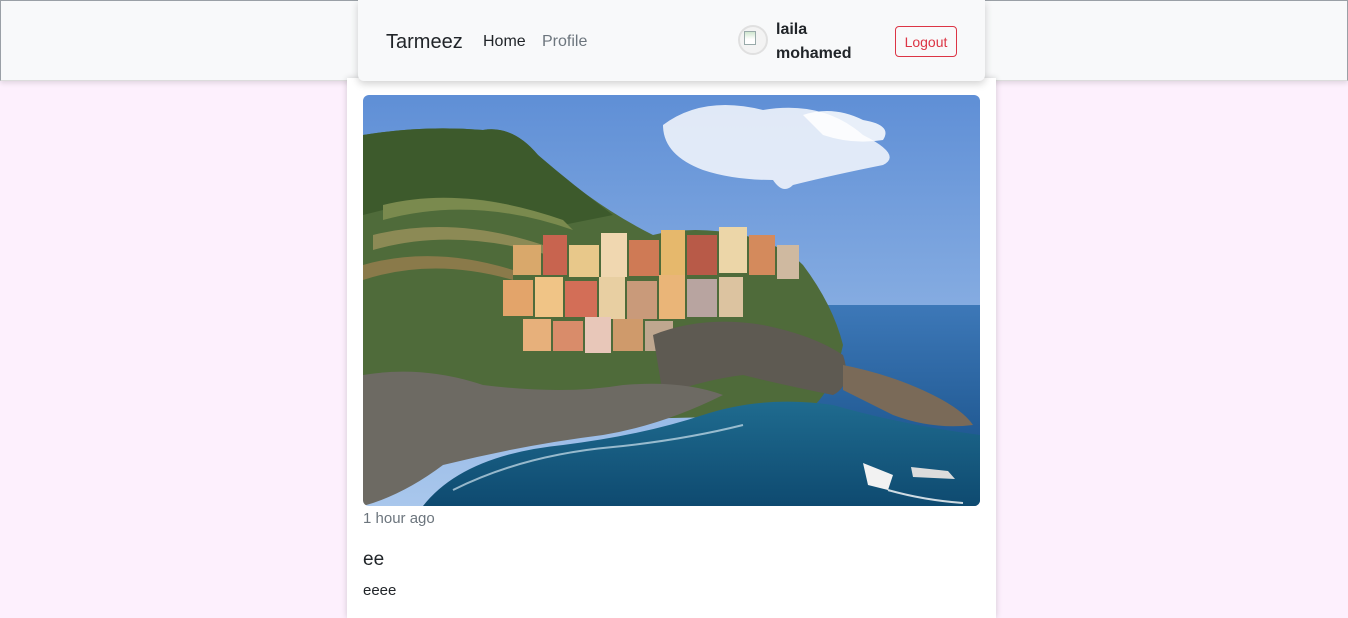 This screenshot has width=1348, height=618. Describe the element at coordinates (424, 42) in the screenshot. I see `brand-link: Tarmeez` at that location.